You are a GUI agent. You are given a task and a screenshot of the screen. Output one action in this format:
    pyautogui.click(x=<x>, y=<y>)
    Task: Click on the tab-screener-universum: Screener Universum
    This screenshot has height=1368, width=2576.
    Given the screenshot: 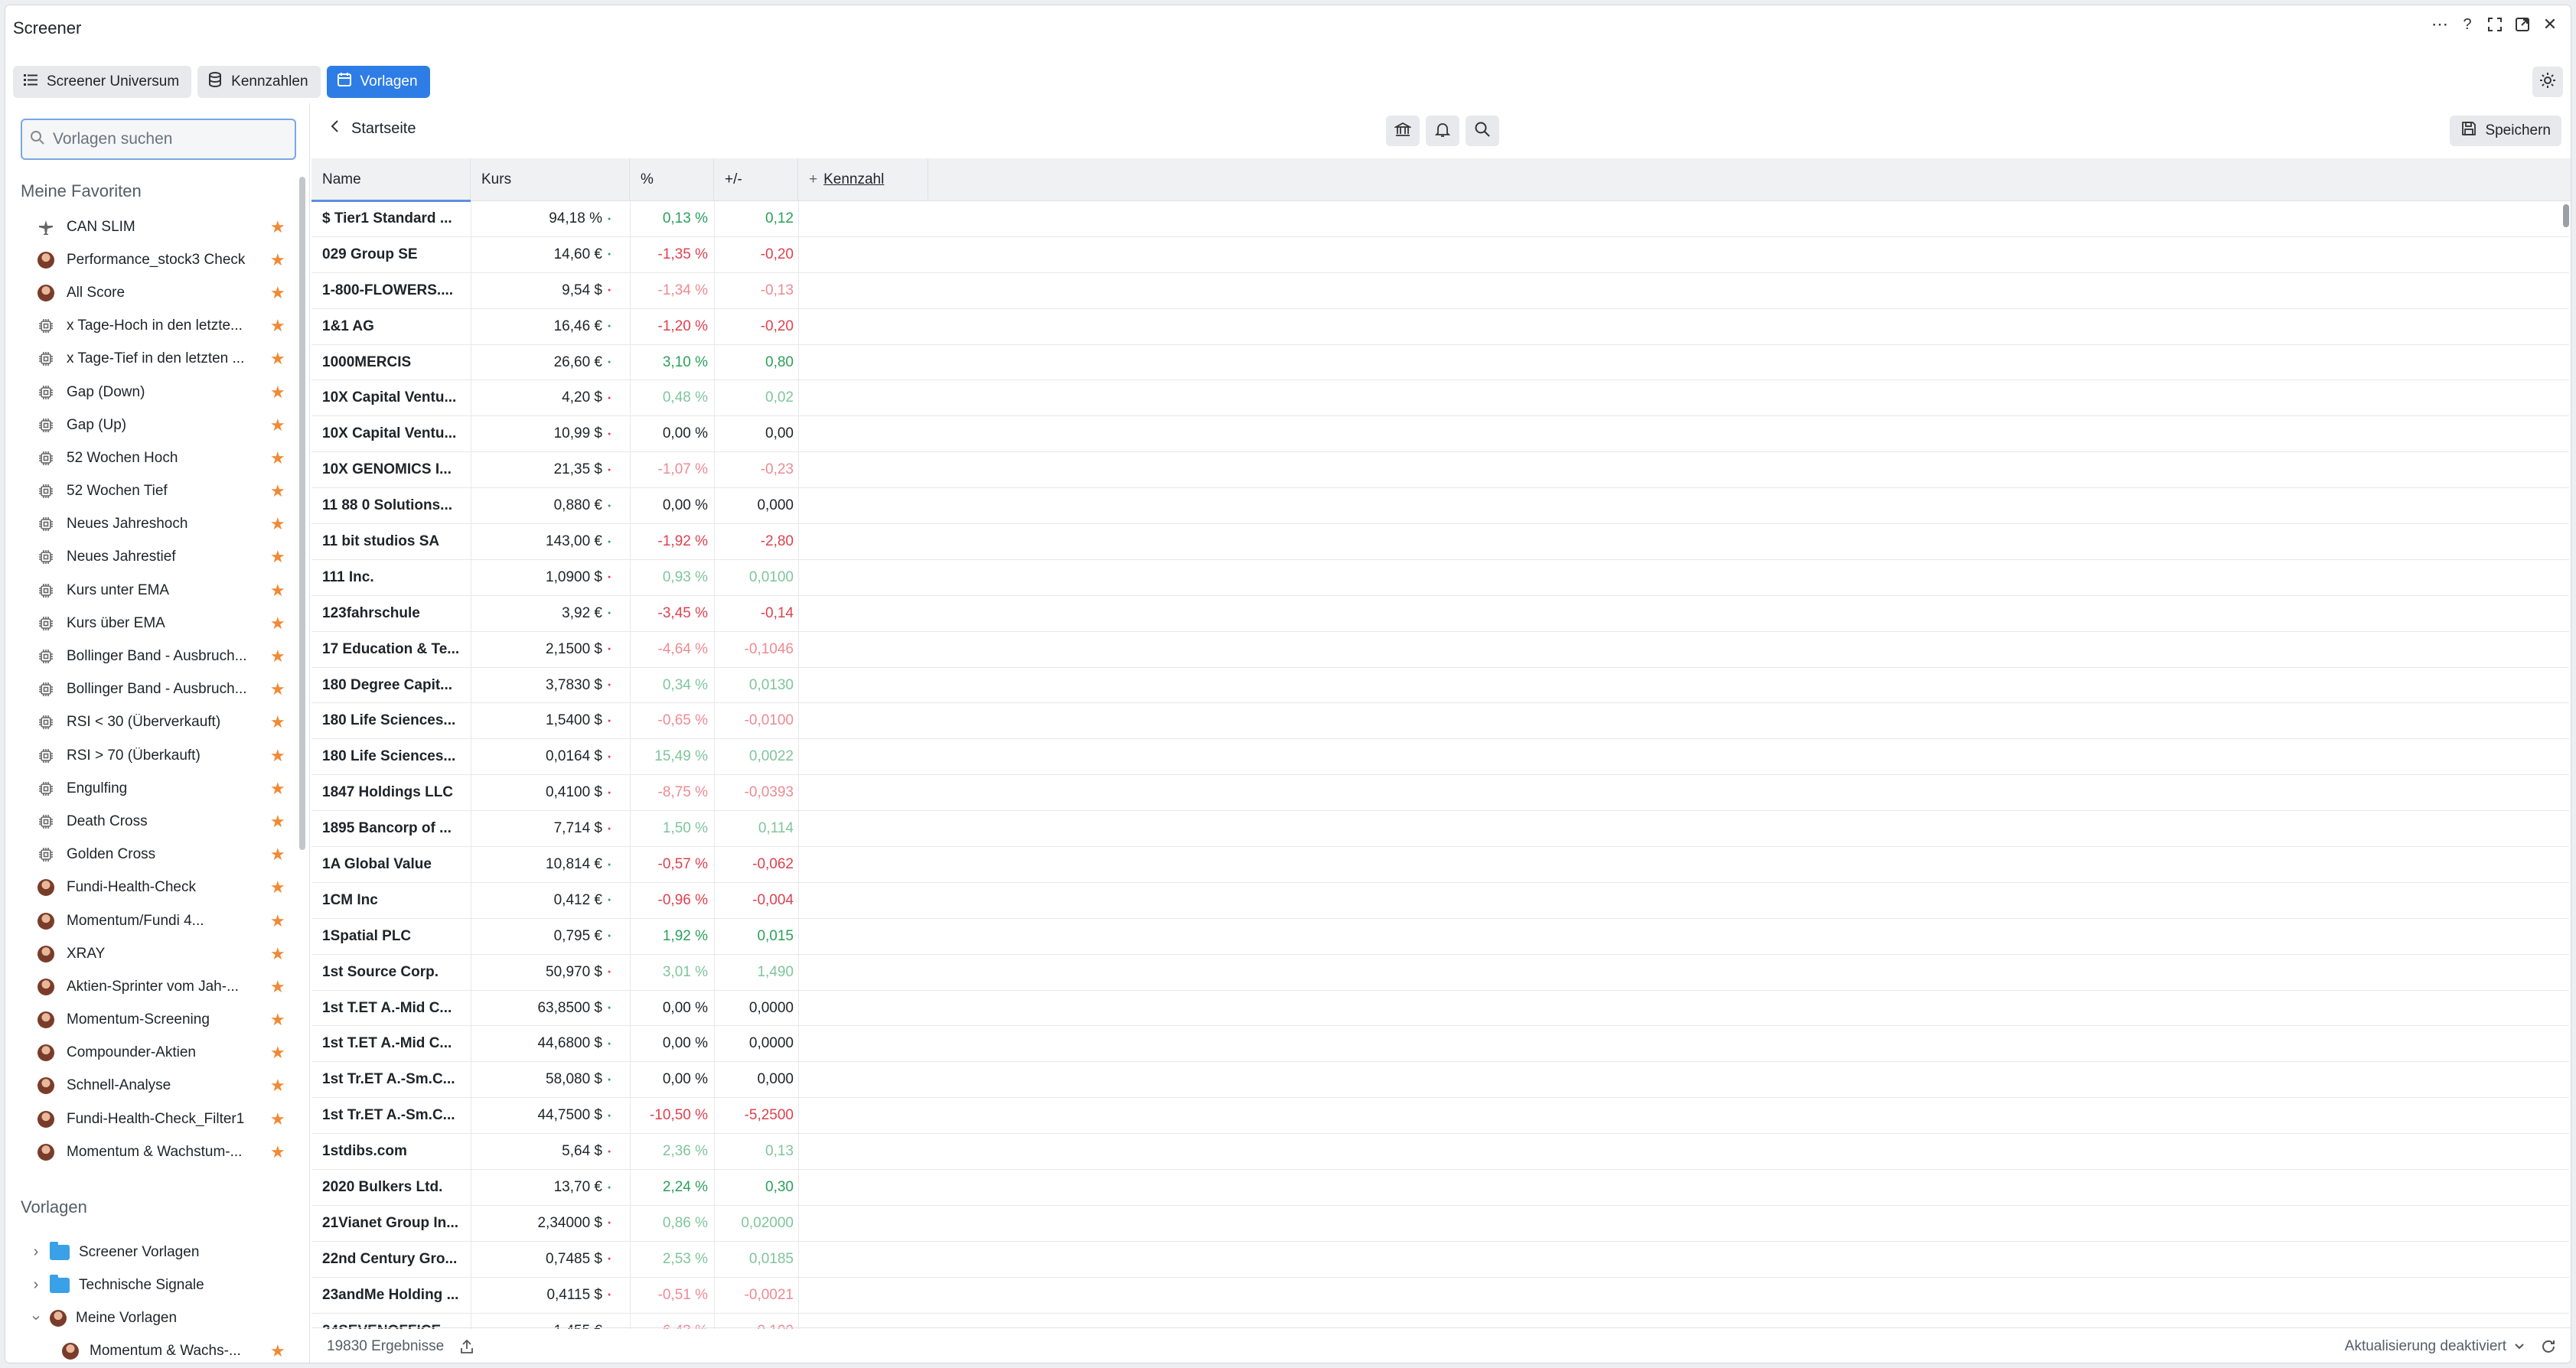 What is the action you would take?
    pyautogui.click(x=102, y=82)
    